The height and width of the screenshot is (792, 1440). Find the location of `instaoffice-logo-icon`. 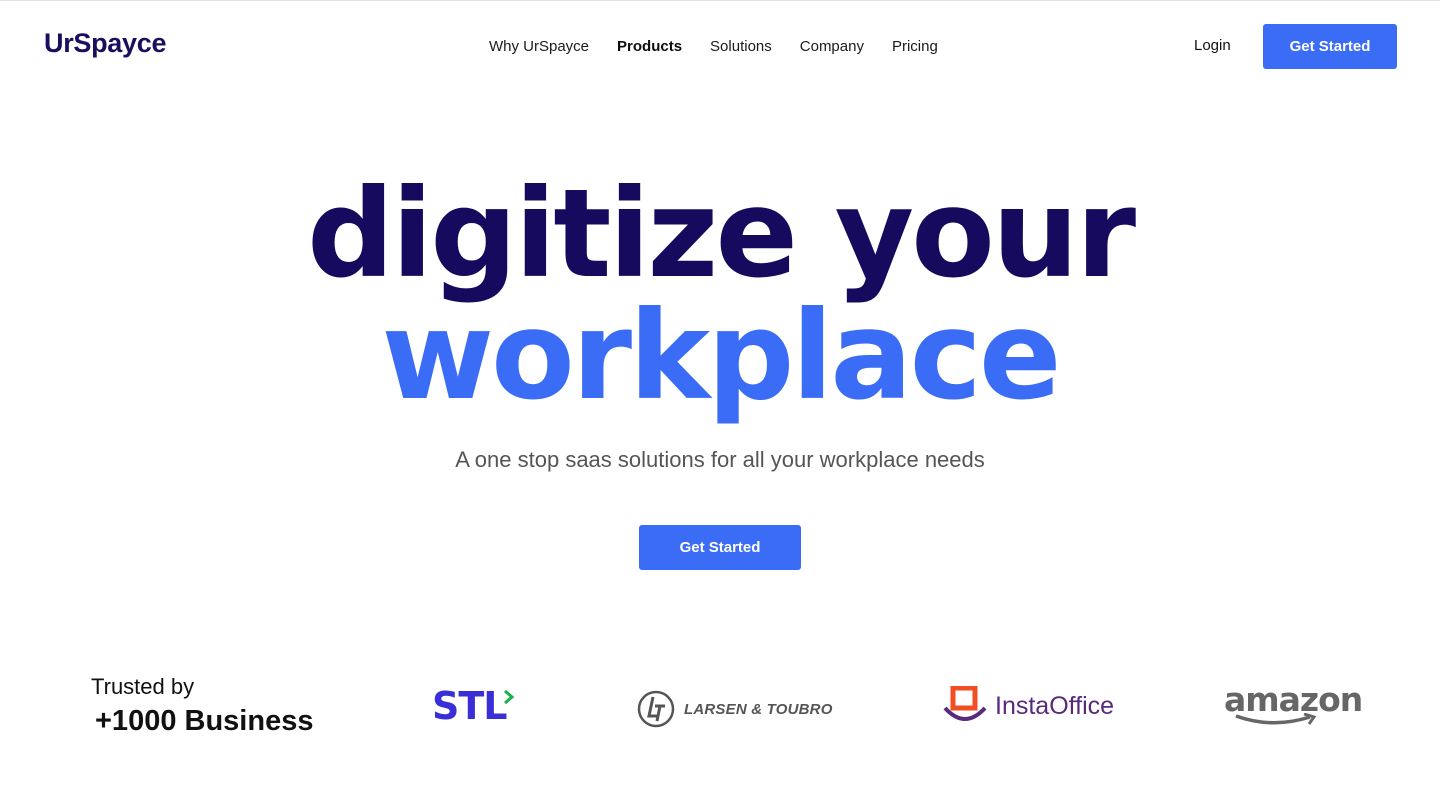

instaoffice-logo-icon is located at coordinates (965, 703).